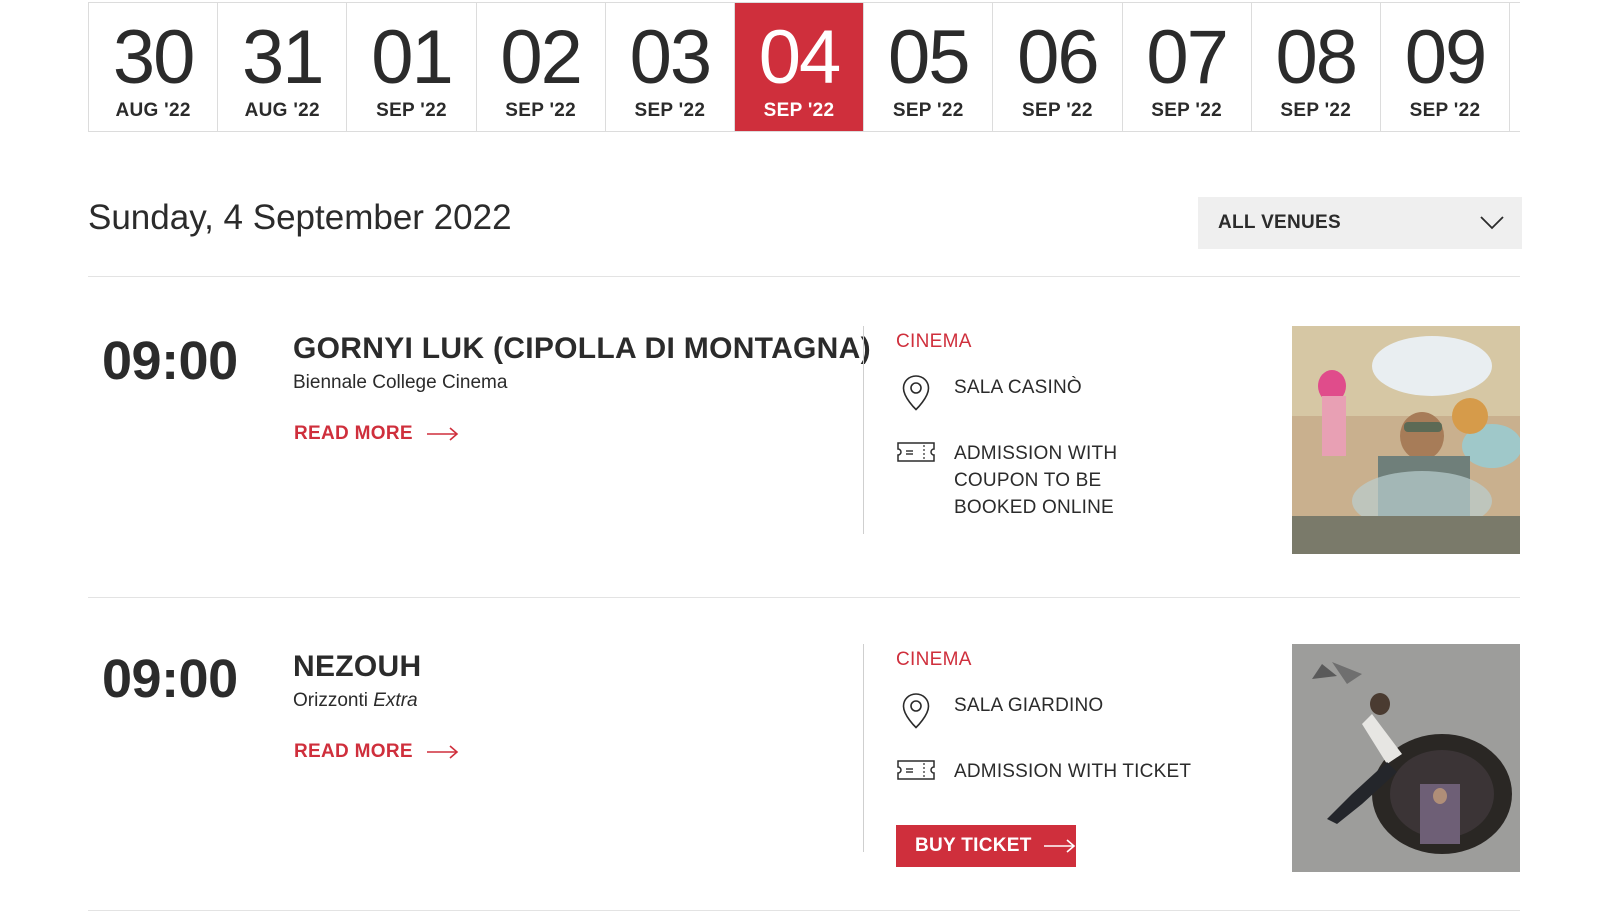 This screenshot has width=1600, height=923. Describe the element at coordinates (541, 57) in the screenshot. I see `date-day: 02` at that location.